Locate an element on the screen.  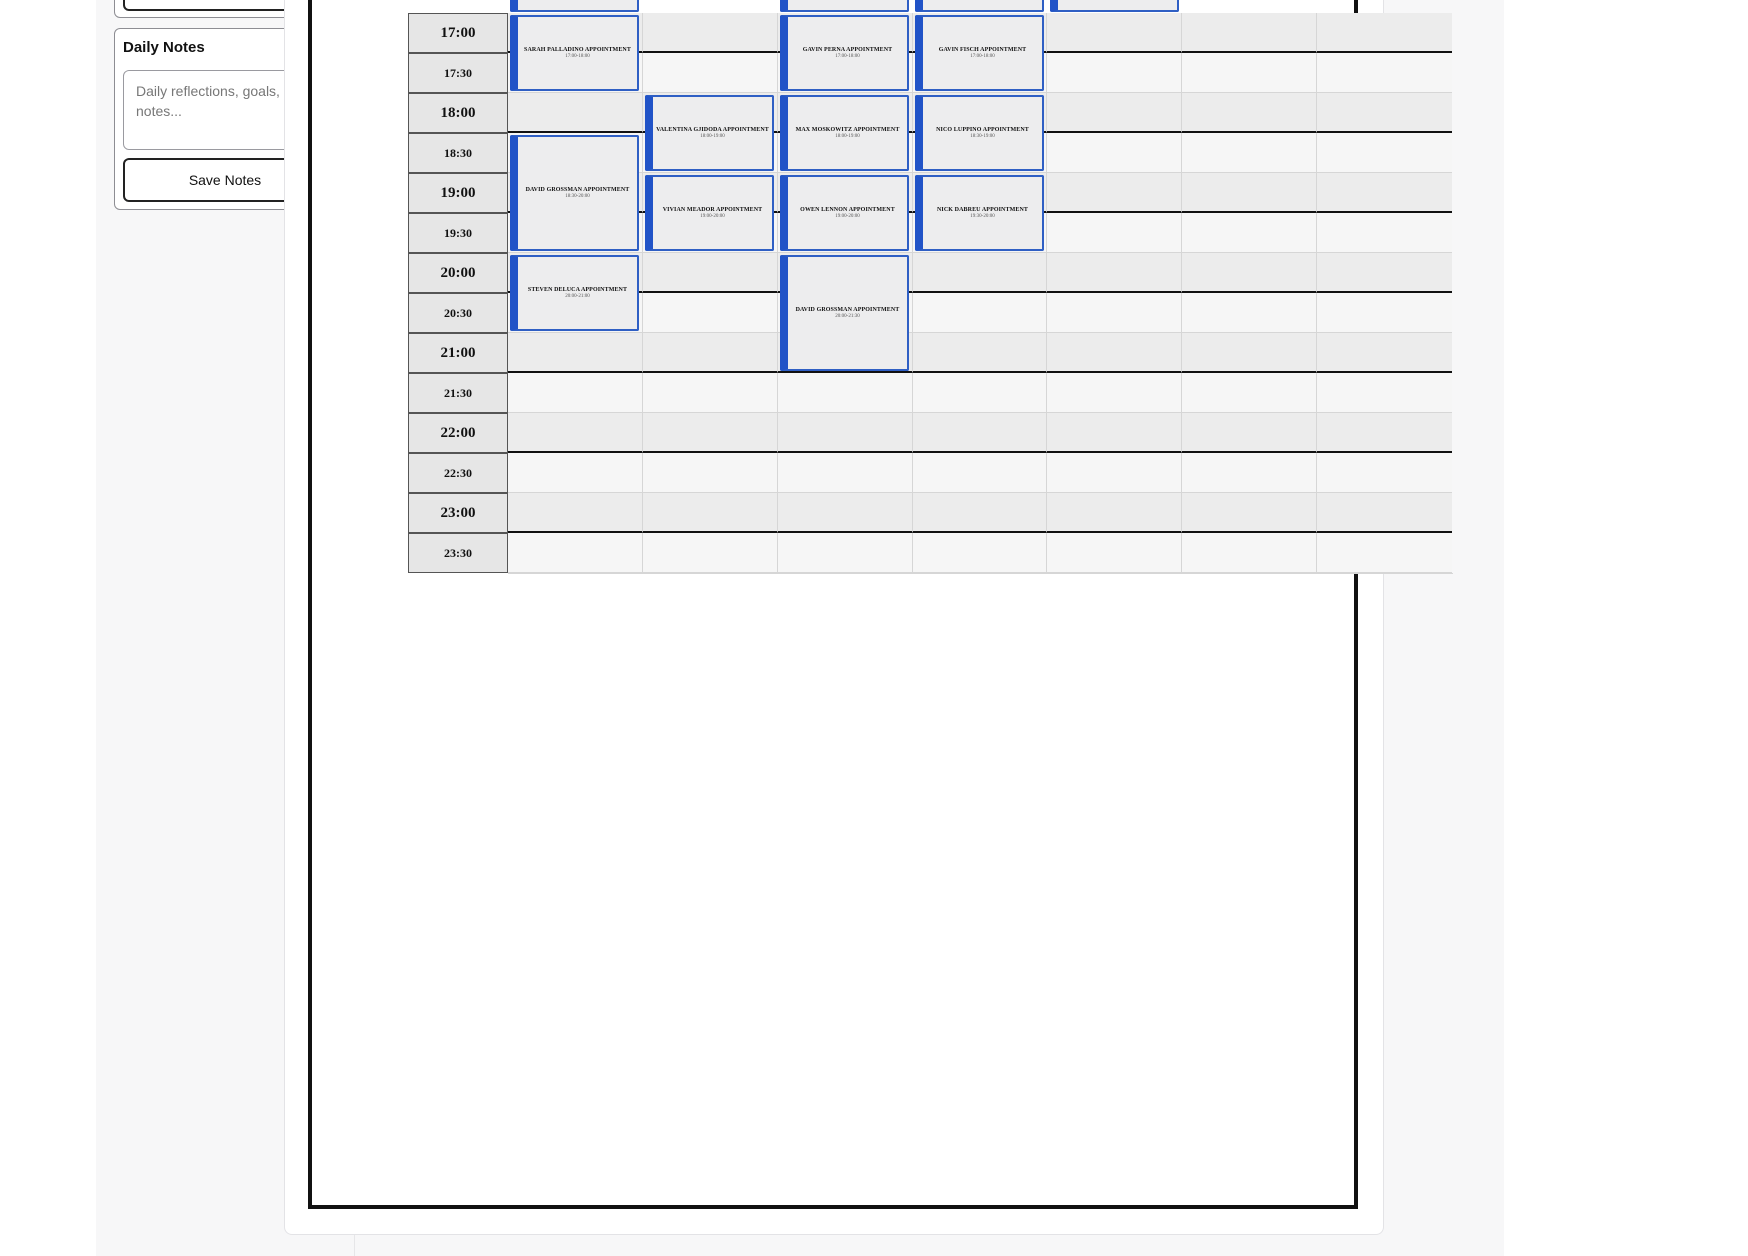
appointment-event: GAVIN PERNA APPOINTMENT 17:00-18:00 is located at coordinates (844, 53).